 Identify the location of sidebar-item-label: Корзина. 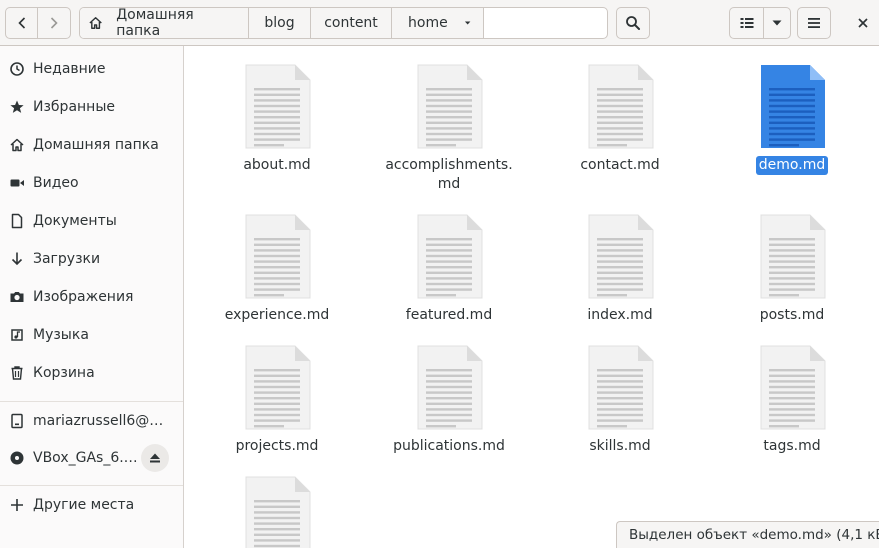
(64, 373).